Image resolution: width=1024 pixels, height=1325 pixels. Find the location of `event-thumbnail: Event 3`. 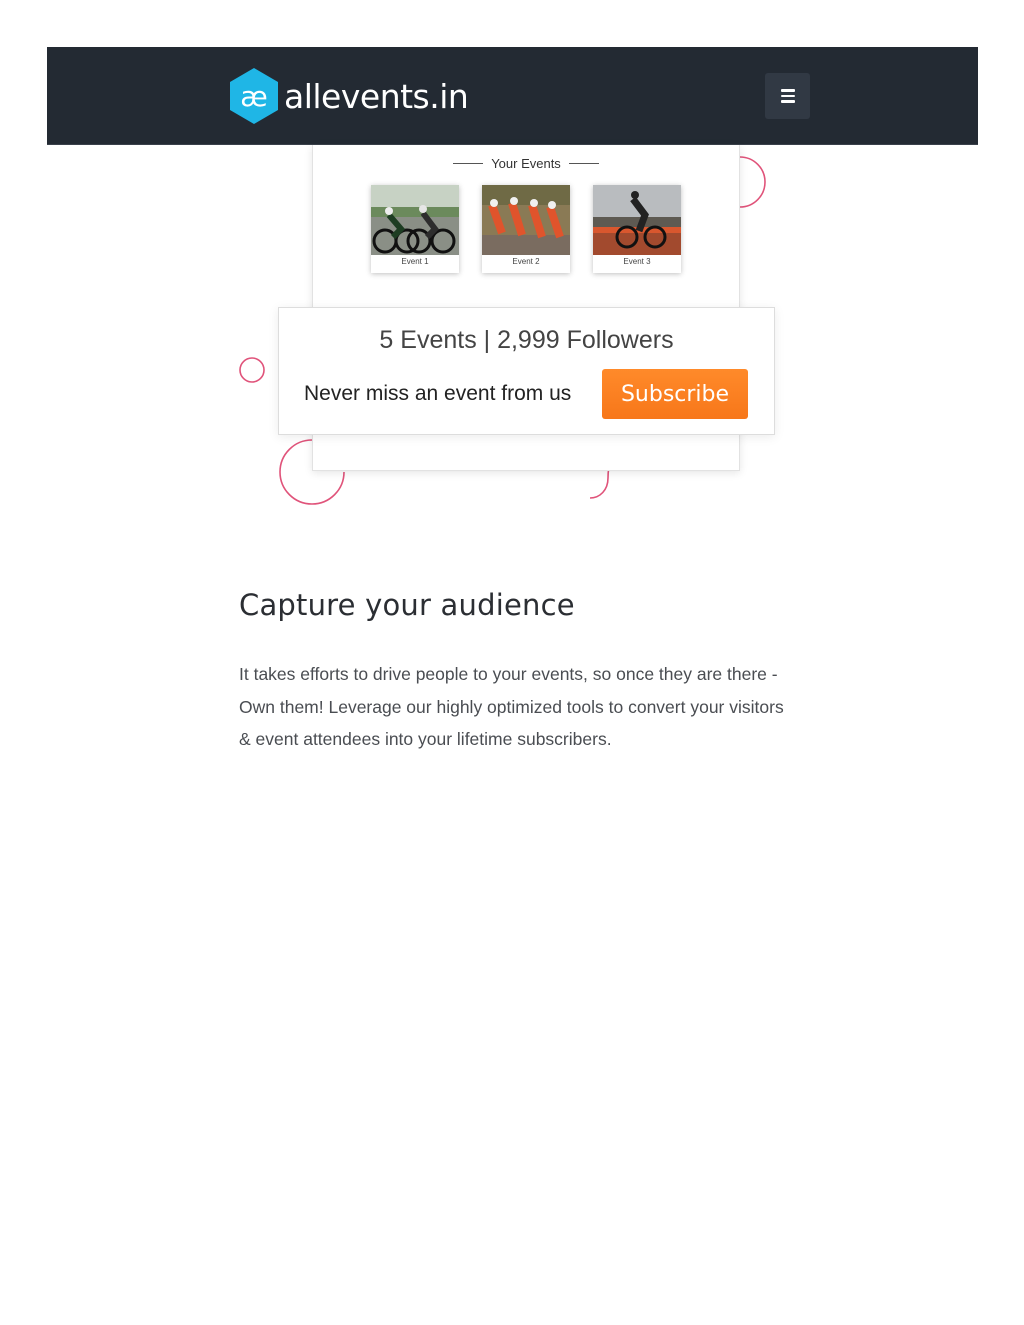

event-thumbnail: Event 3 is located at coordinates (637, 229).